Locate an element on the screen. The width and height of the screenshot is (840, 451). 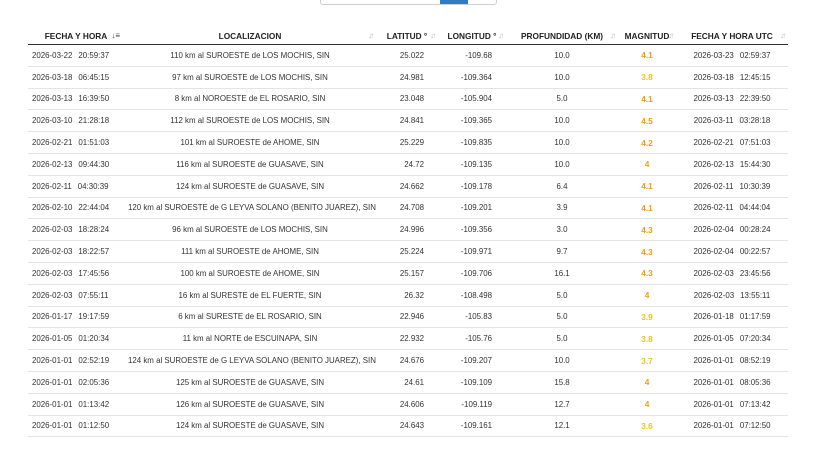
column-header-localizacion: LOCALIZACION ↓↑ is located at coordinates (250, 36).